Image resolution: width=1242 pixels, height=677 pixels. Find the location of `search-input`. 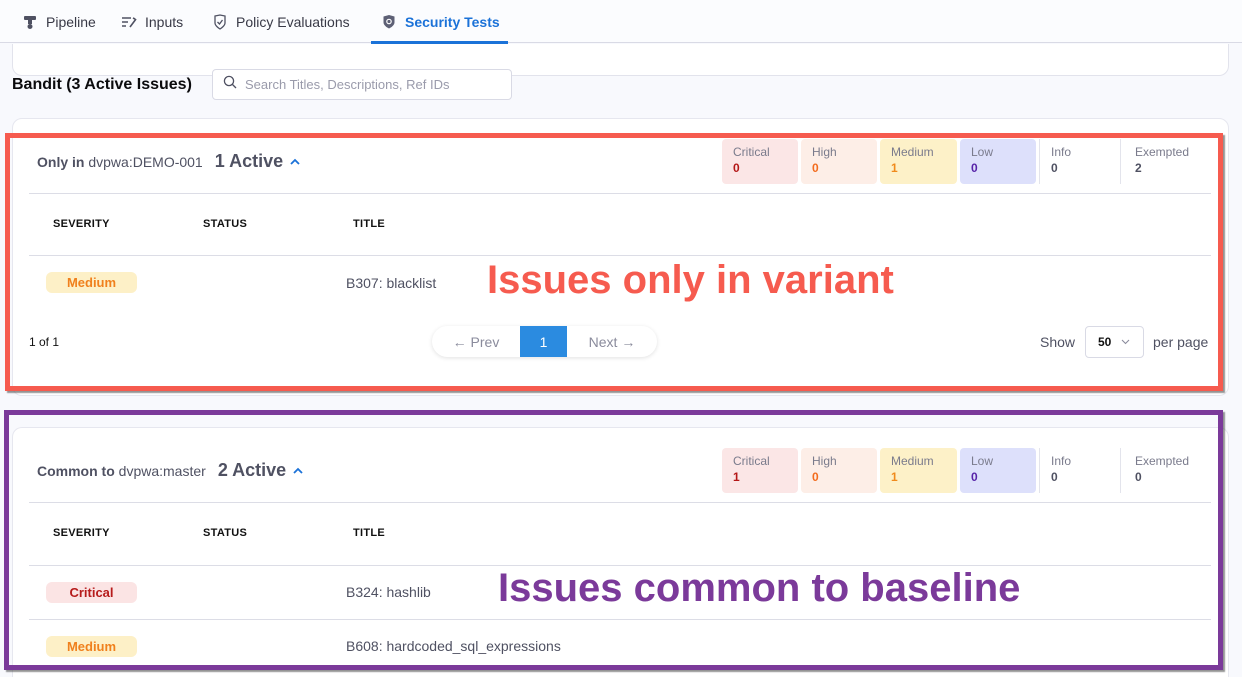

search-input is located at coordinates (370, 84).